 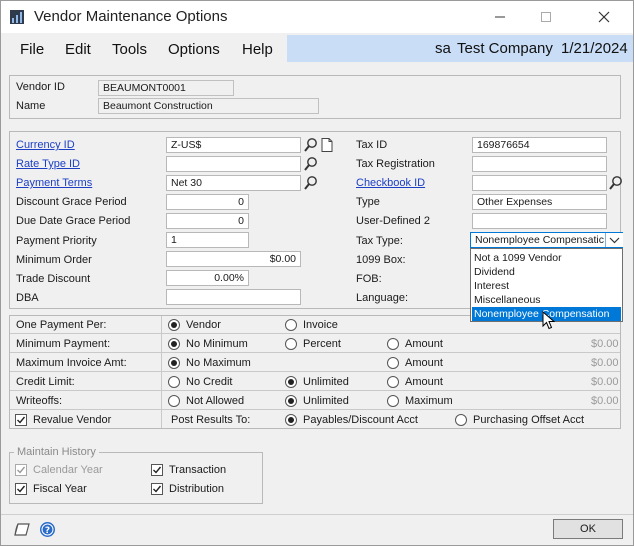 I want to click on revalue-vendor-label: Revalue Vendor, so click(x=72, y=420).